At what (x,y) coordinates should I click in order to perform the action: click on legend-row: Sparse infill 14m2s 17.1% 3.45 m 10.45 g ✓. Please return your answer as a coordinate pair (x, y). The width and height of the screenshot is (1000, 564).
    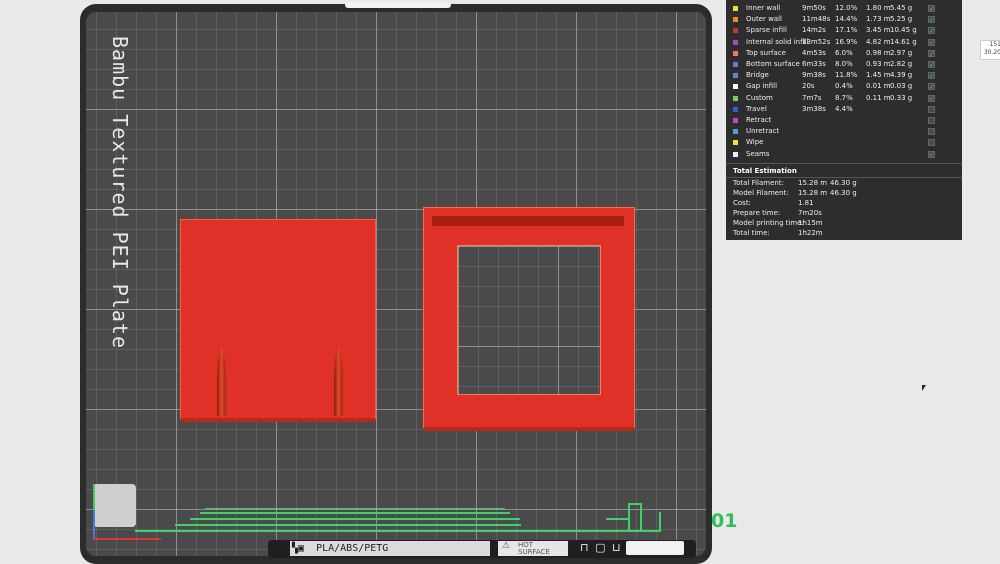
    Looking at the image, I should click on (844, 30).